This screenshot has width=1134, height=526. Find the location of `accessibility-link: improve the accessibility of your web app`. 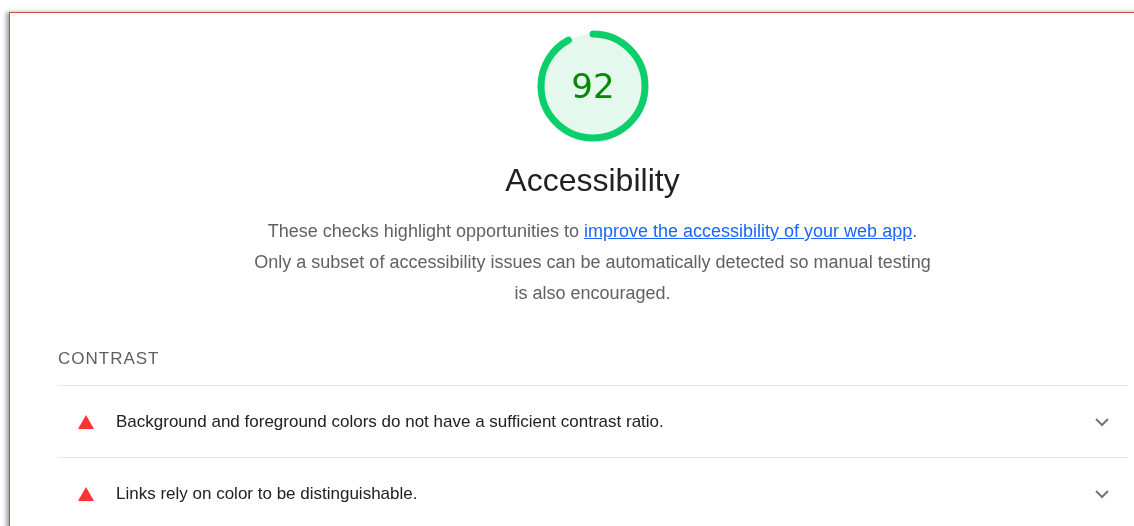

accessibility-link: improve the accessibility of your web app is located at coordinates (748, 231).